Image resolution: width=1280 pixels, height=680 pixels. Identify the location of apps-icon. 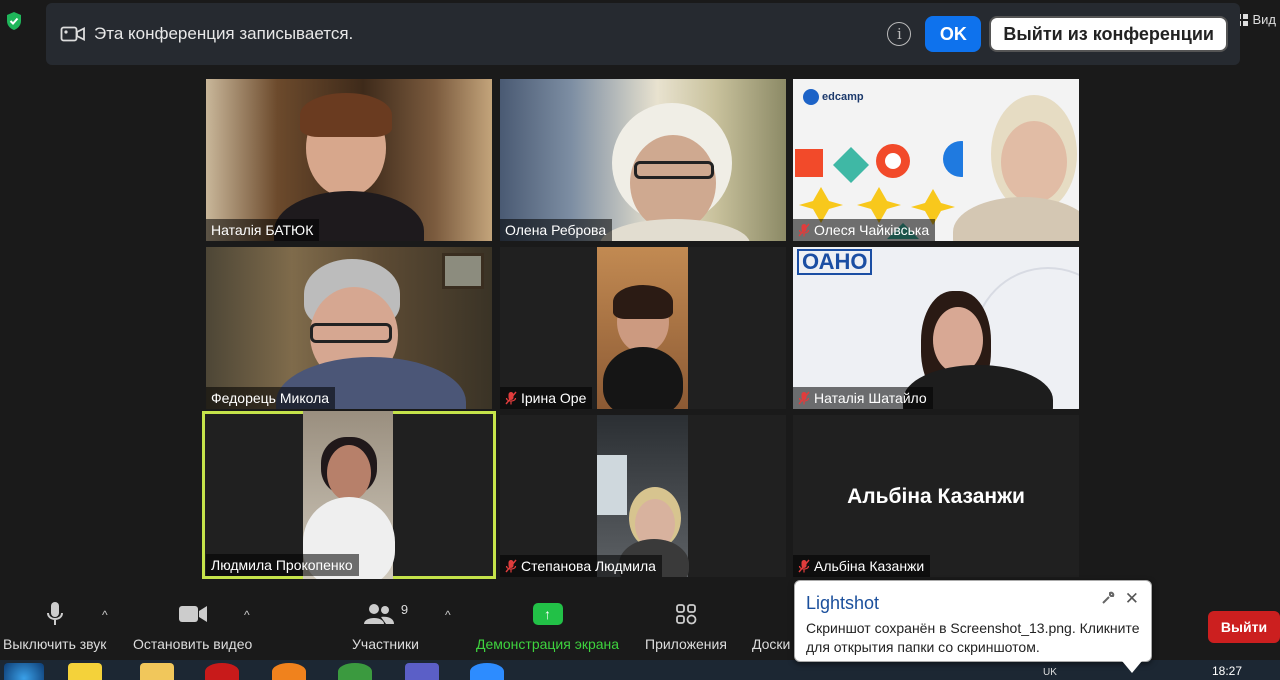
(686, 614).